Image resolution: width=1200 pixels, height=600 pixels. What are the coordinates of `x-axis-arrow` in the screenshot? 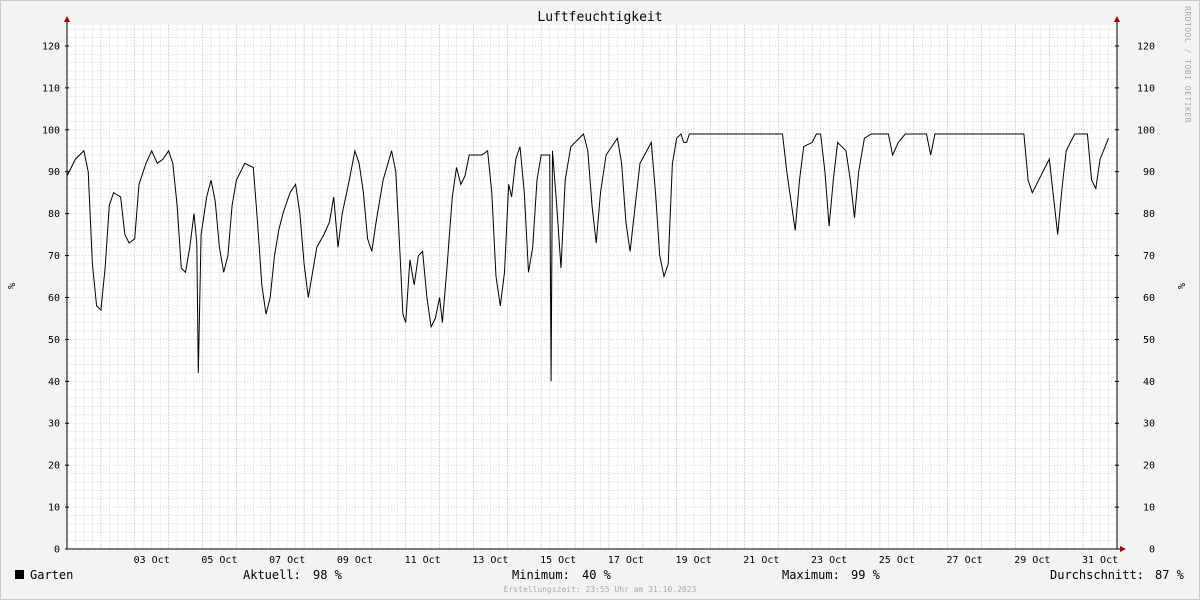 It's located at (1123, 549).